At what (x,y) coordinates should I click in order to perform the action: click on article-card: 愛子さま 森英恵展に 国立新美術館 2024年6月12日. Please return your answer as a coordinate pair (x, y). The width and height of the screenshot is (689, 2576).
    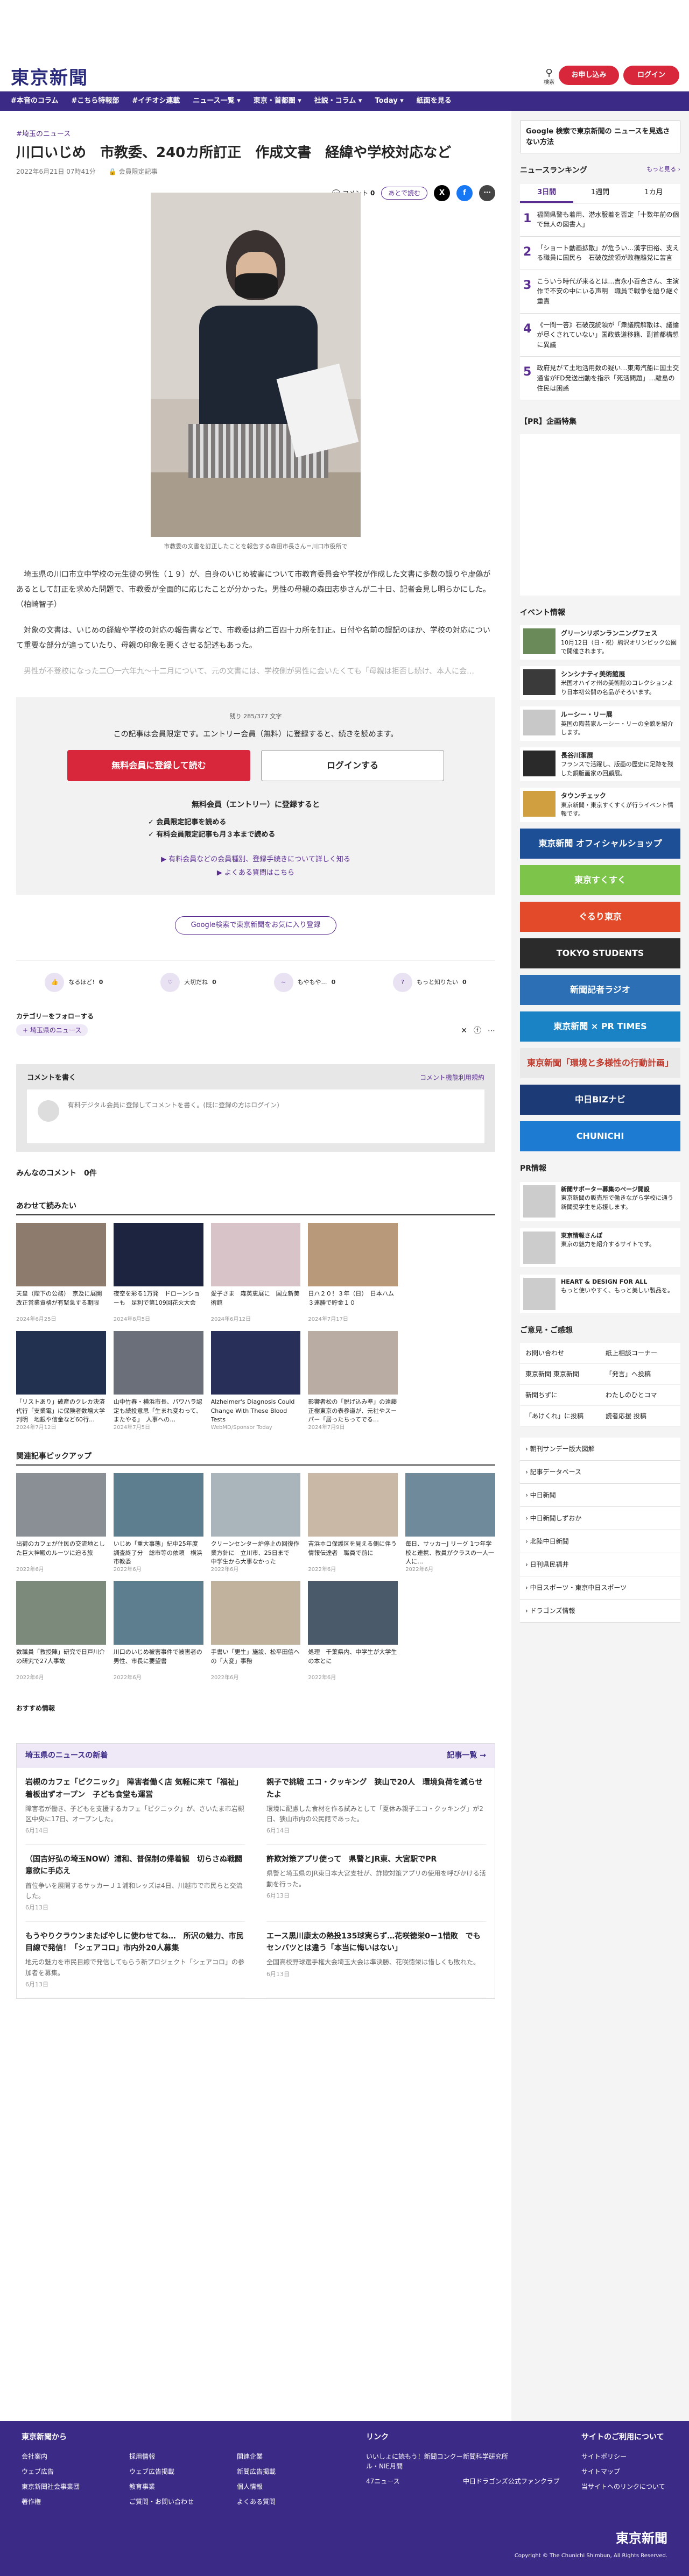
    Looking at the image, I should click on (256, 1273).